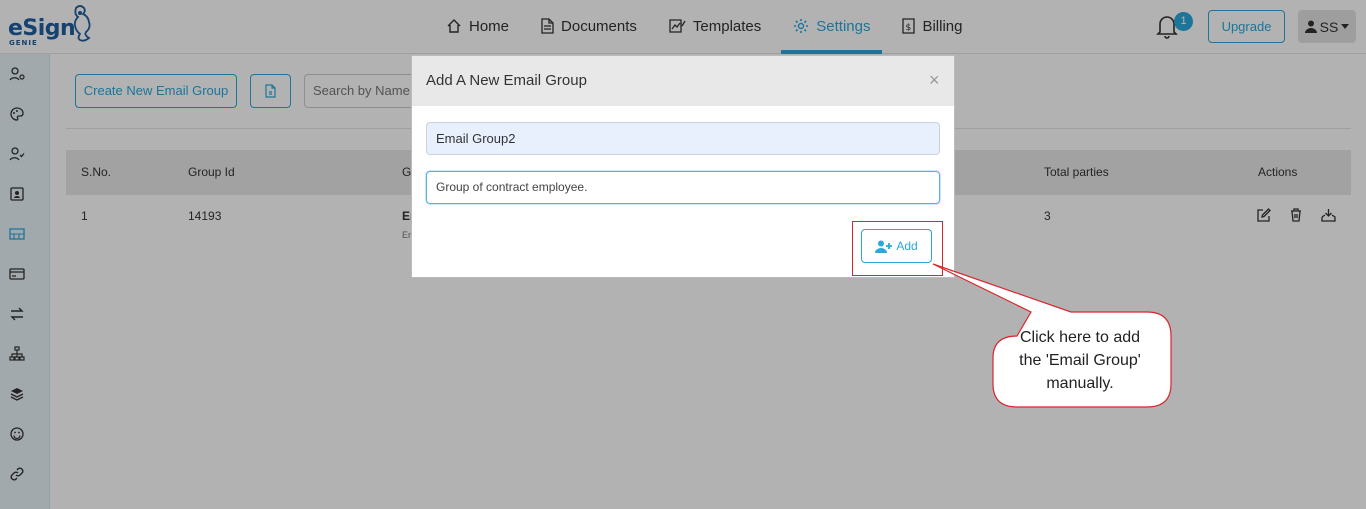 The width and height of the screenshot is (1366, 509). What do you see at coordinates (934, 80) in the screenshot?
I see `close-icon: ×` at bounding box center [934, 80].